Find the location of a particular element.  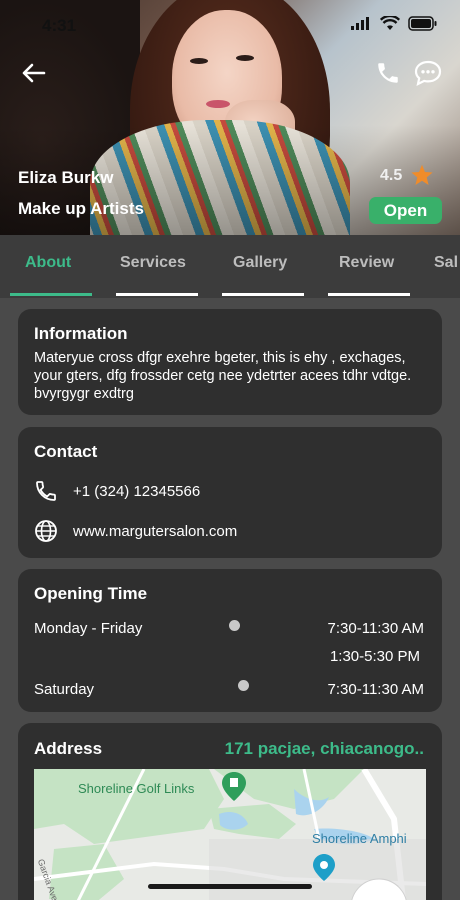

wifi-icon is located at coordinates (390, 23).